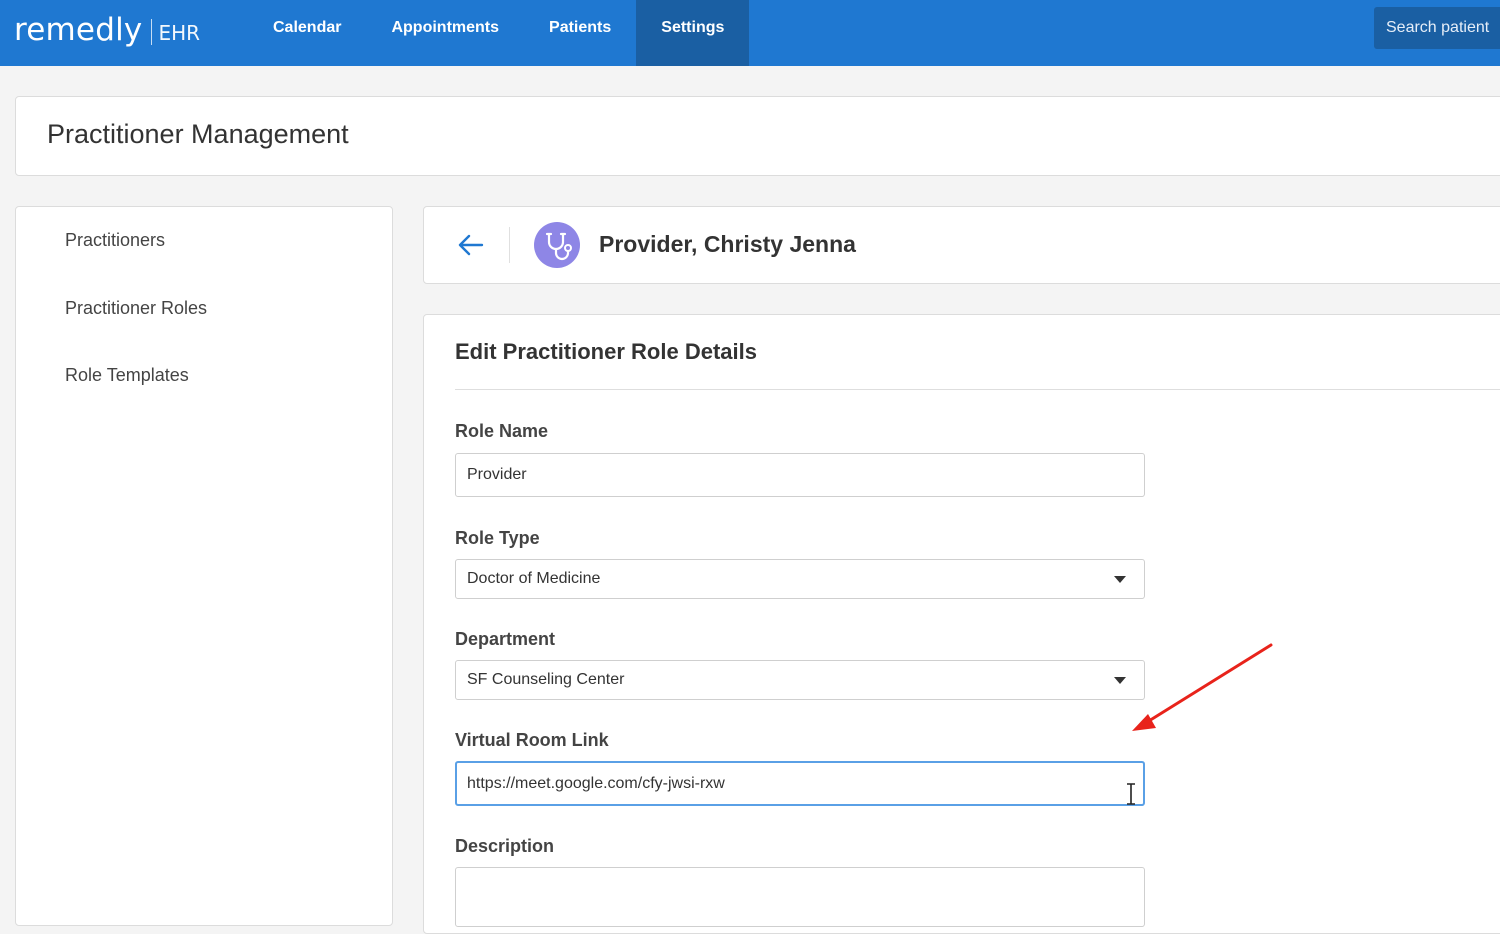 This screenshot has height=934, width=1500. Describe the element at coordinates (198, 134) in the screenshot. I see `page-title: Practitioner Management` at that location.